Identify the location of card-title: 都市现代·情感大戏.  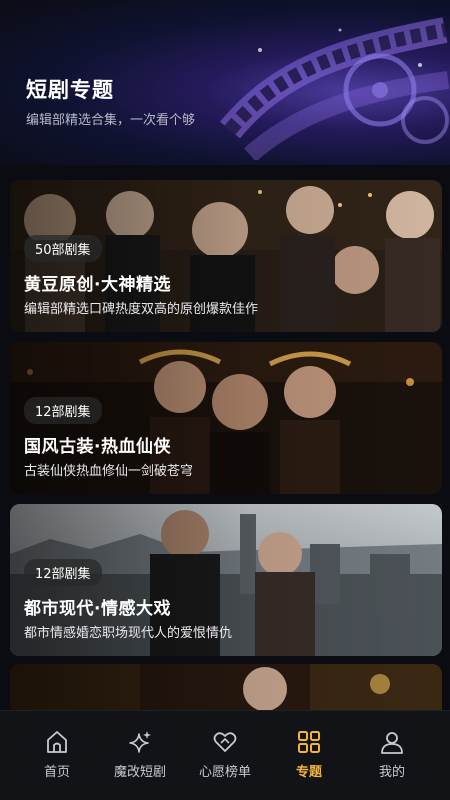
(97, 609).